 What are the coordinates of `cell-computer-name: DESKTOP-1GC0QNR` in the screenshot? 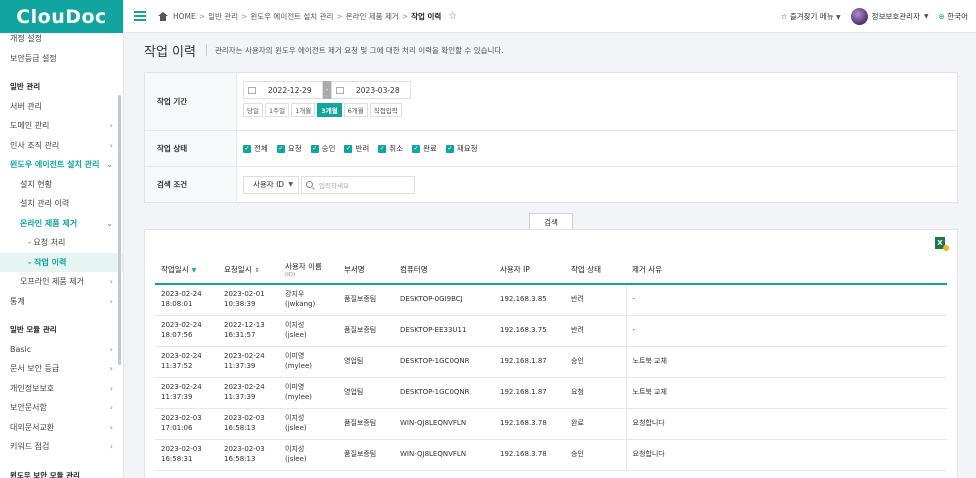 It's located at (444, 393).